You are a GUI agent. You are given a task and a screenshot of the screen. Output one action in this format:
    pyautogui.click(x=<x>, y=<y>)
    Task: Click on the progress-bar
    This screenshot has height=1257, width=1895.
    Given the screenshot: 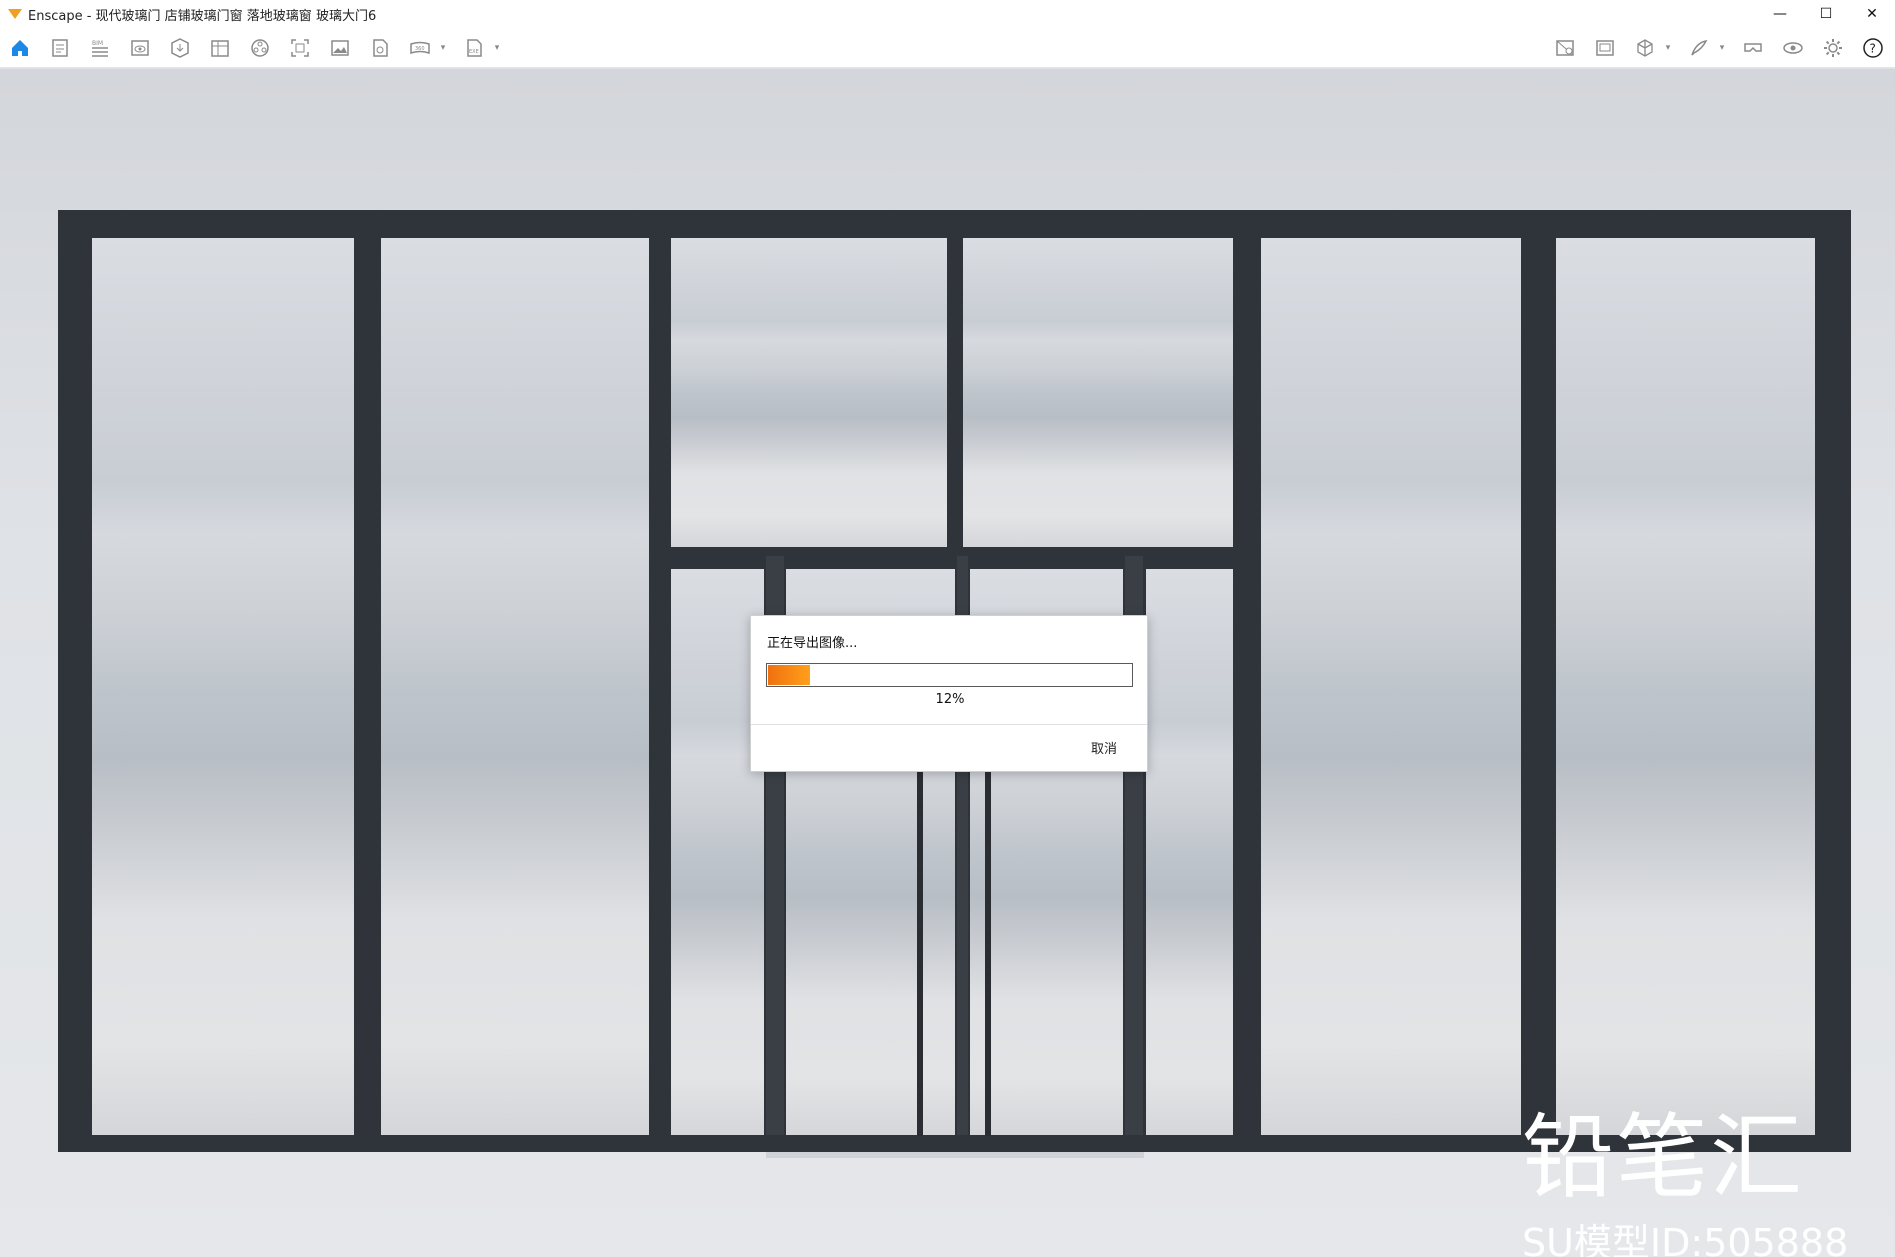 What is the action you would take?
    pyautogui.click(x=949, y=675)
    